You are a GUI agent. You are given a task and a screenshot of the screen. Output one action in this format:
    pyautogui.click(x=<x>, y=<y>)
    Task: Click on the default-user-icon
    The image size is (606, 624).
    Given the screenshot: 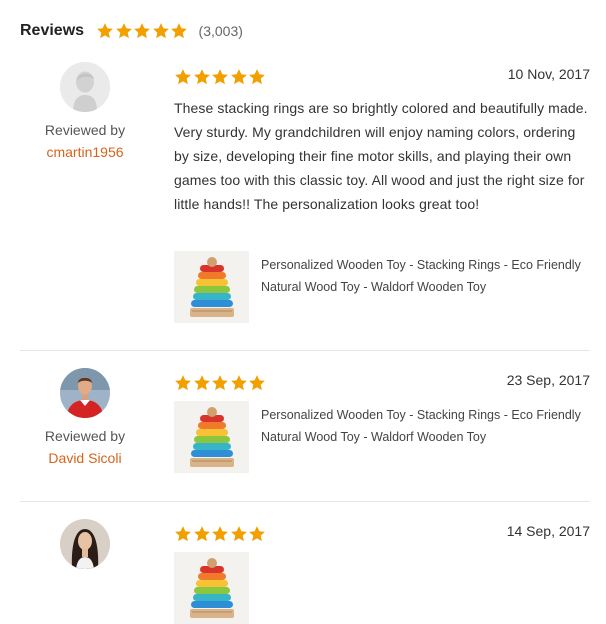 What is the action you would take?
    pyautogui.click(x=85, y=87)
    